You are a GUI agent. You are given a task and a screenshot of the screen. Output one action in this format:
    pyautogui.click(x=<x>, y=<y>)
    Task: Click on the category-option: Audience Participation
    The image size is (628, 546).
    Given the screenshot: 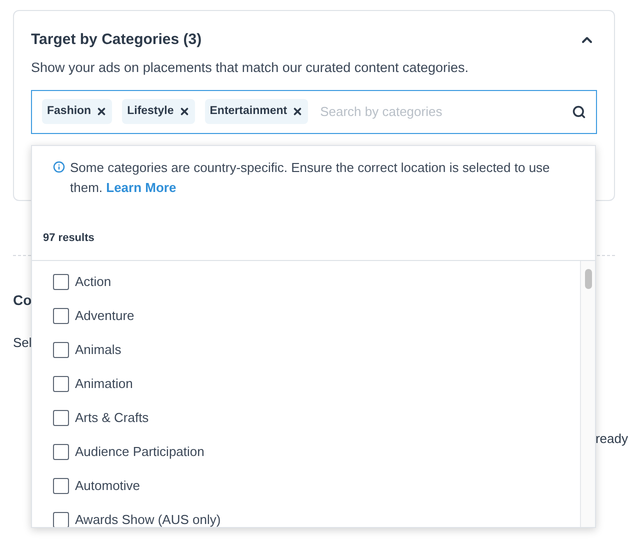 What is the action you would take?
    pyautogui.click(x=306, y=452)
    